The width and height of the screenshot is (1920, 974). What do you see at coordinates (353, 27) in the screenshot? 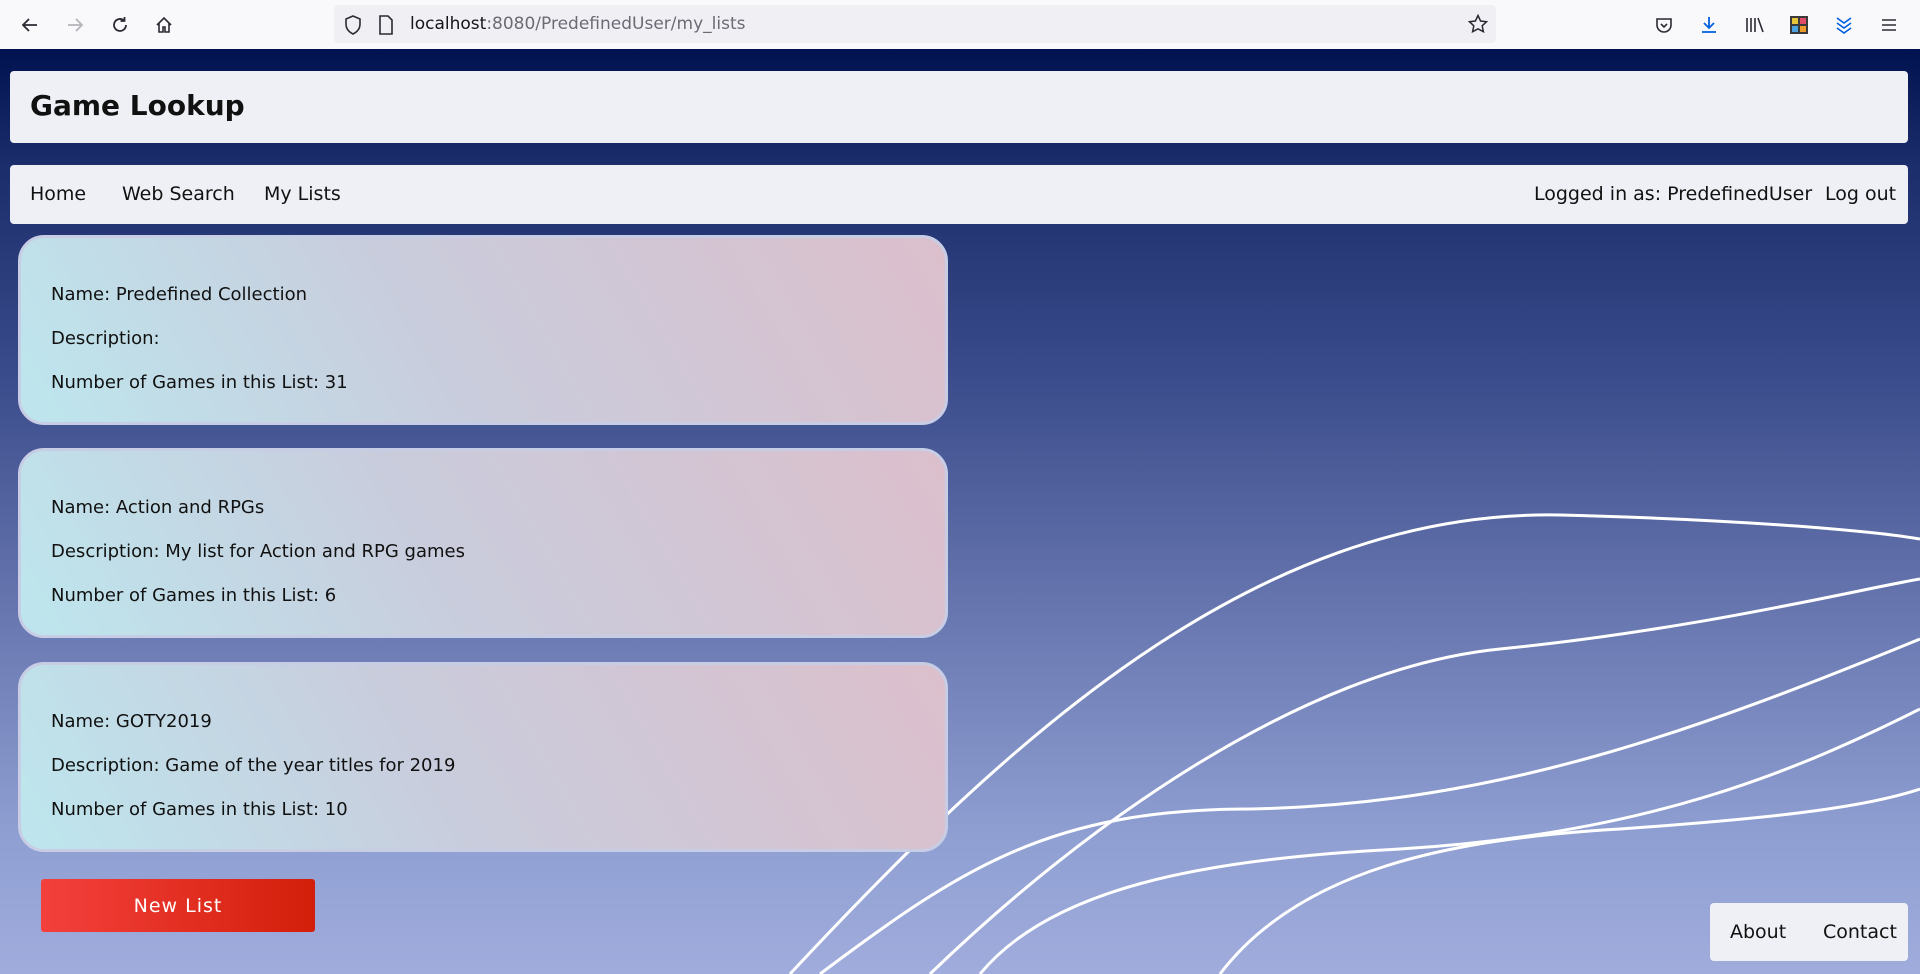
I see `tracking-shield-icon` at bounding box center [353, 27].